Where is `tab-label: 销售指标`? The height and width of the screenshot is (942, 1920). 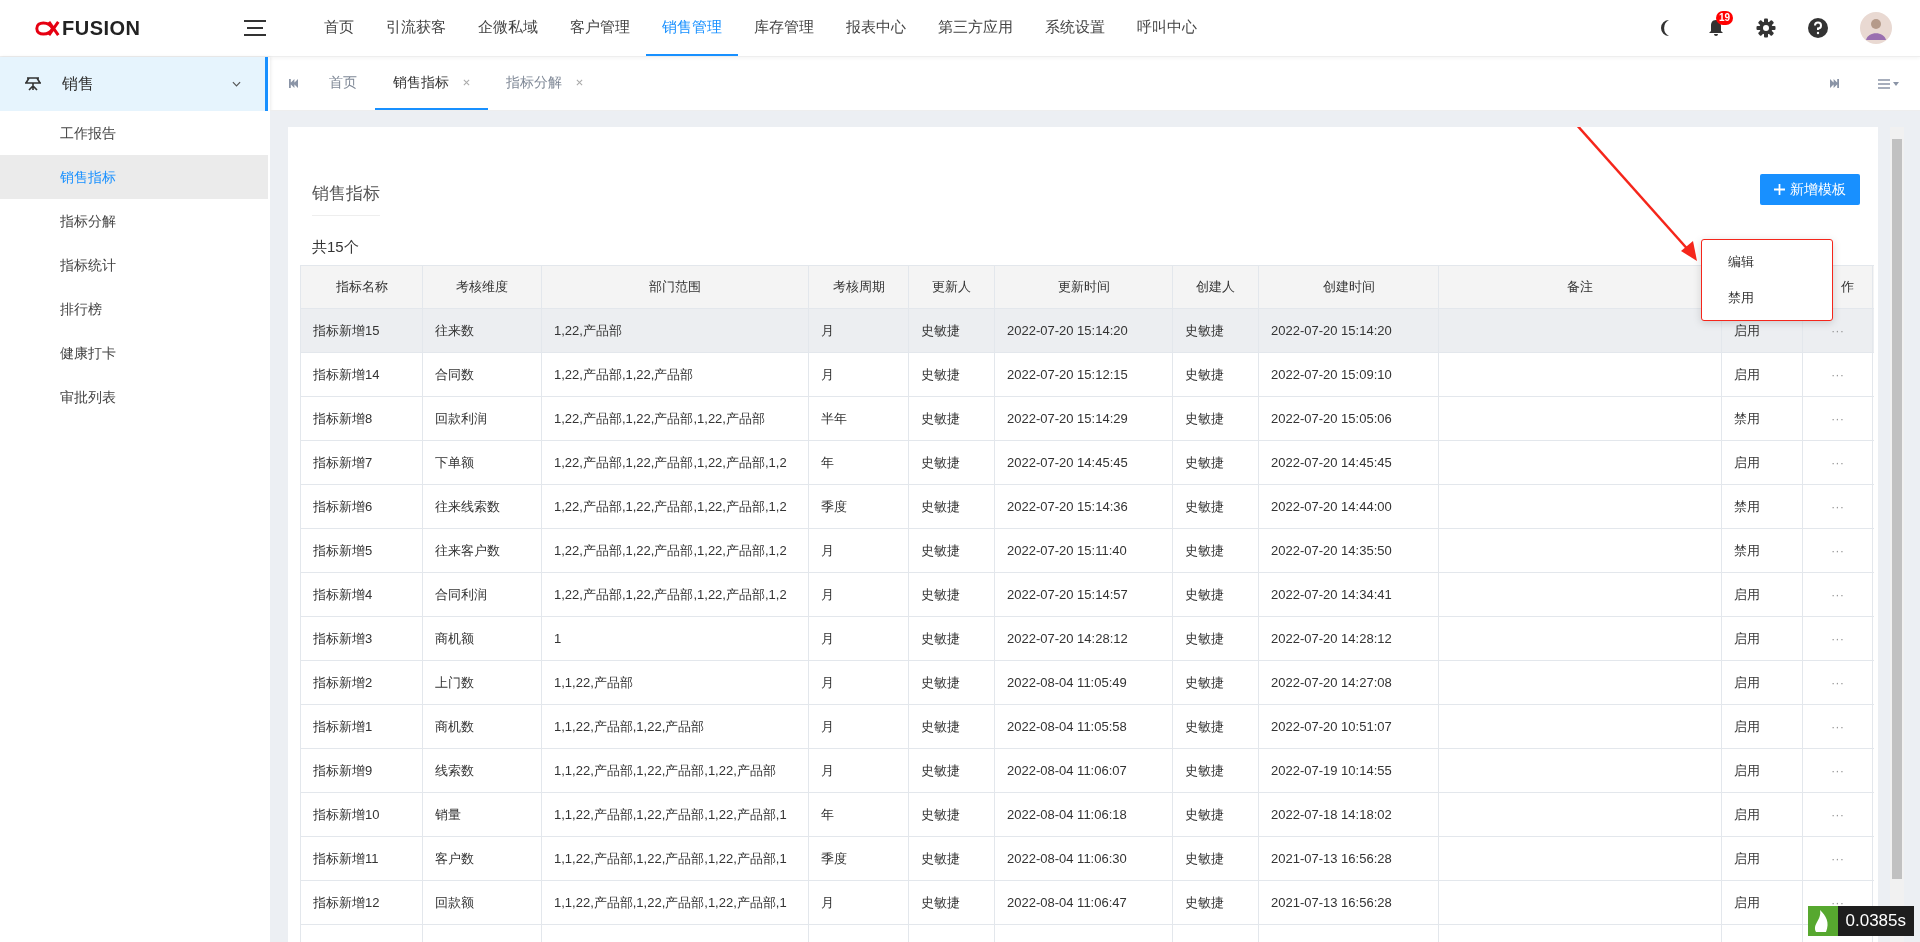 tab-label: 销售指标 is located at coordinates (421, 82).